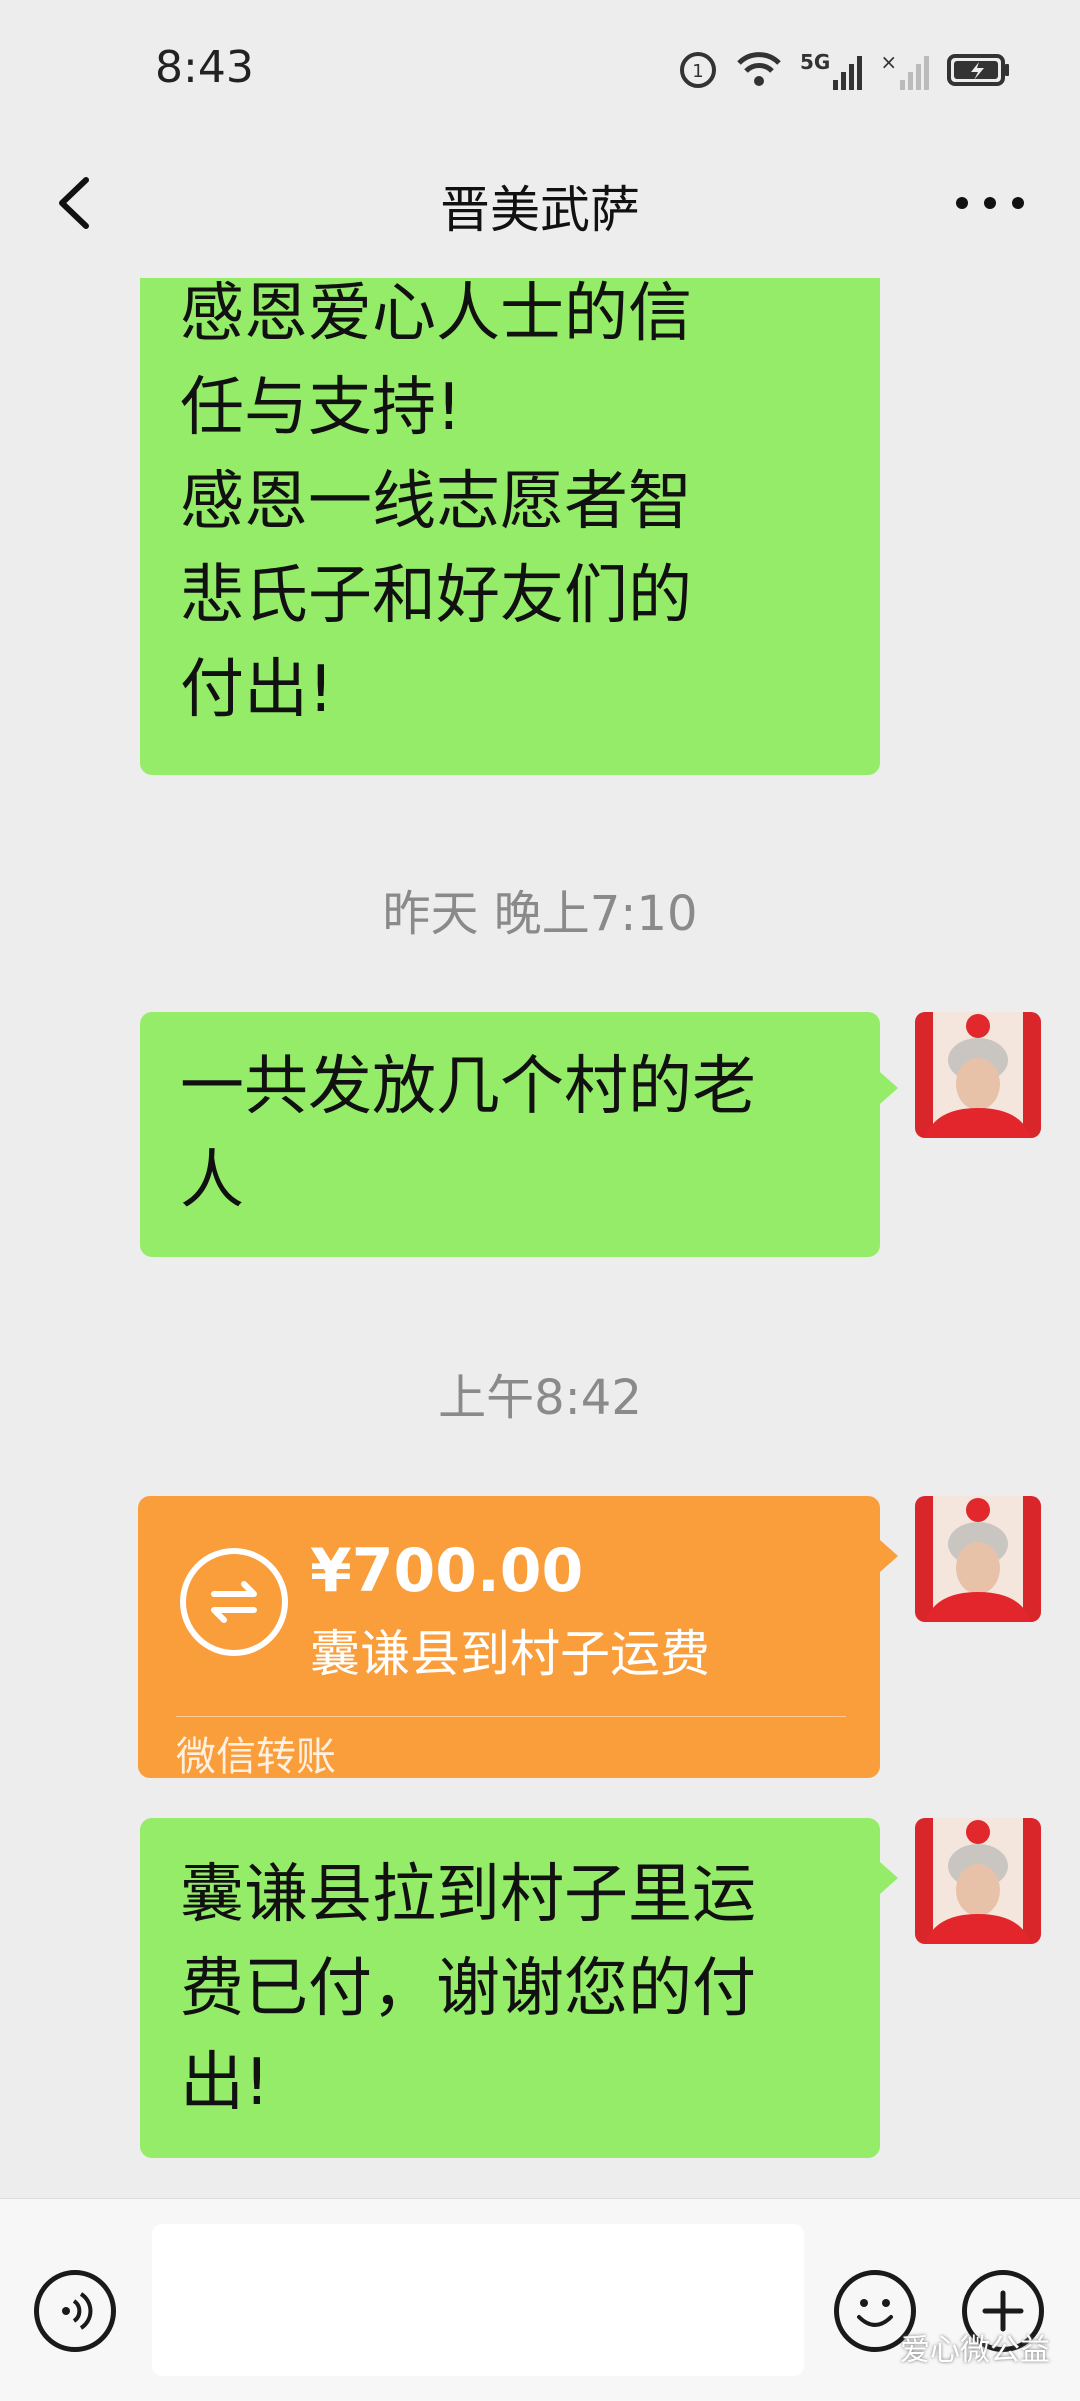 The width and height of the screenshot is (1080, 2401). What do you see at coordinates (257, 690) in the screenshot?
I see `message-line: 付出!` at bounding box center [257, 690].